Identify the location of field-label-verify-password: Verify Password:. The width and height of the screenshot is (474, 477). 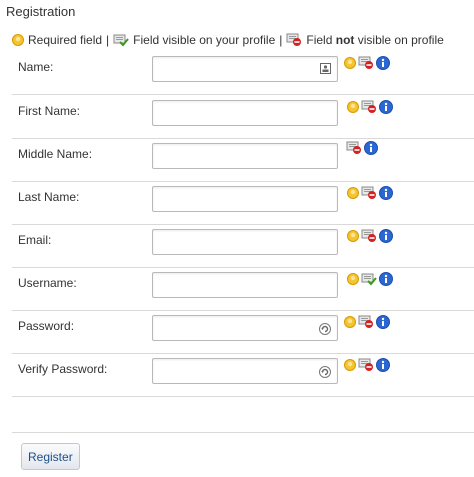
(63, 369).